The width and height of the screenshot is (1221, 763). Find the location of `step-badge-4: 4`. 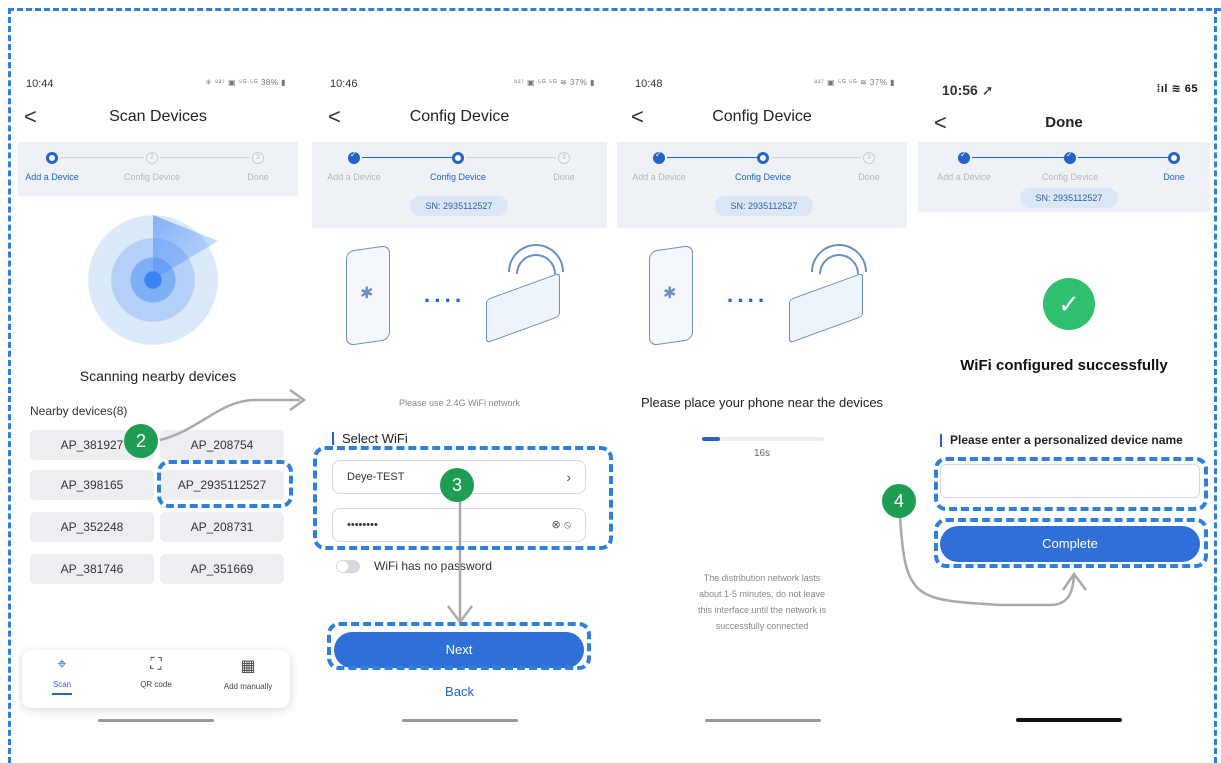

step-badge-4: 4 is located at coordinates (899, 501).